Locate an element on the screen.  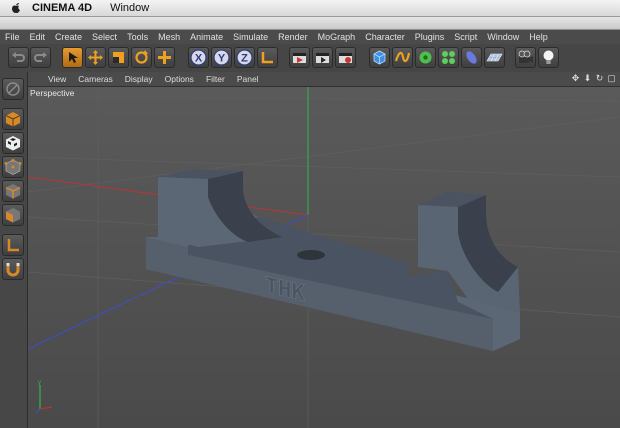
model-mode-button is located at coordinates (13, 119).